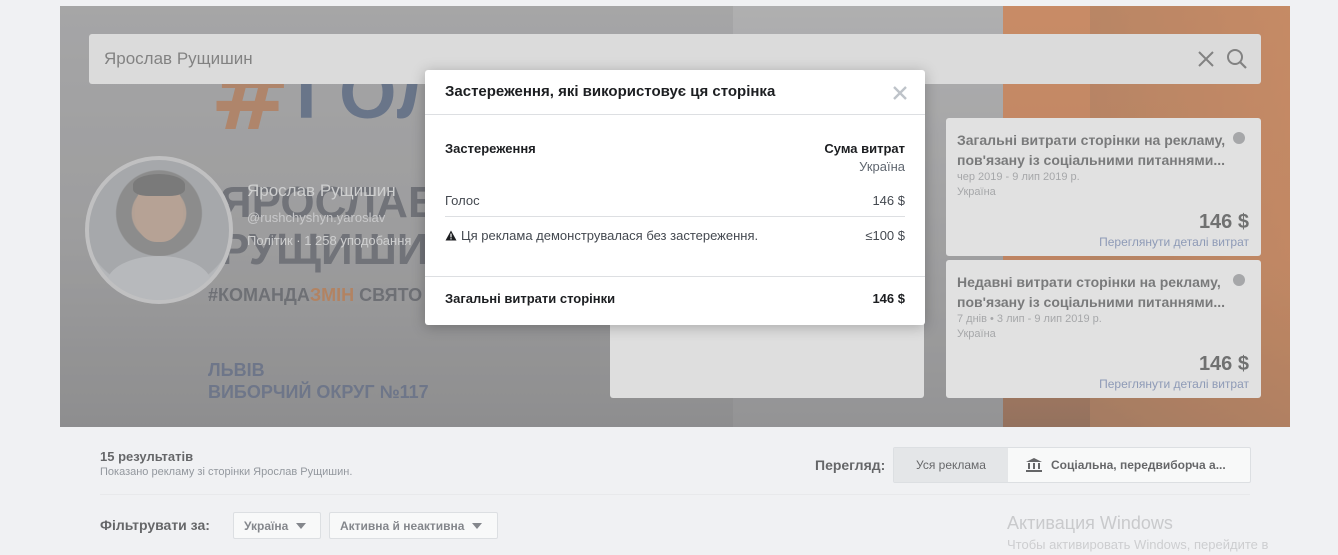 The height and width of the screenshot is (555, 1338). I want to click on windows-watermark-text: Чтобы активировать Windows, перейдите в, so click(1138, 544).